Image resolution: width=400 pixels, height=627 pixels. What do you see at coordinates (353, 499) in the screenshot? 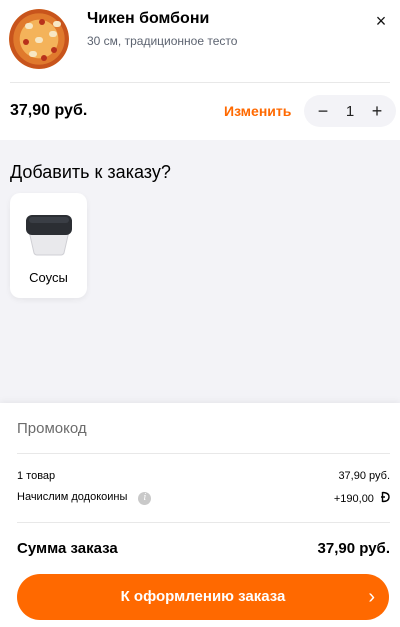
I see `coins-value: +190,00` at bounding box center [353, 499].